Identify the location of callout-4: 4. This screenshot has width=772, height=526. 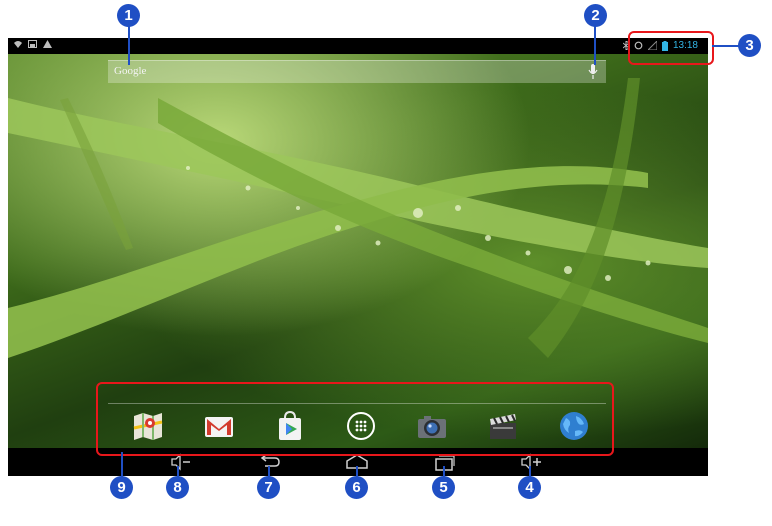
(529, 487).